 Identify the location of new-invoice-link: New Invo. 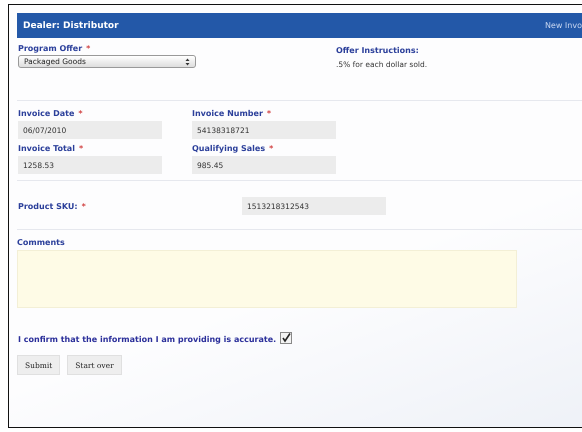
(563, 25).